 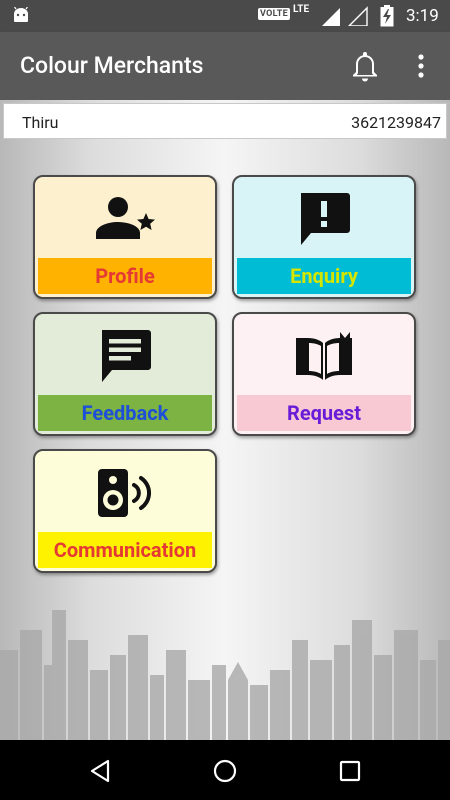 I want to click on status-bar: VOLTE LTE 3:19, so click(x=225, y=16).